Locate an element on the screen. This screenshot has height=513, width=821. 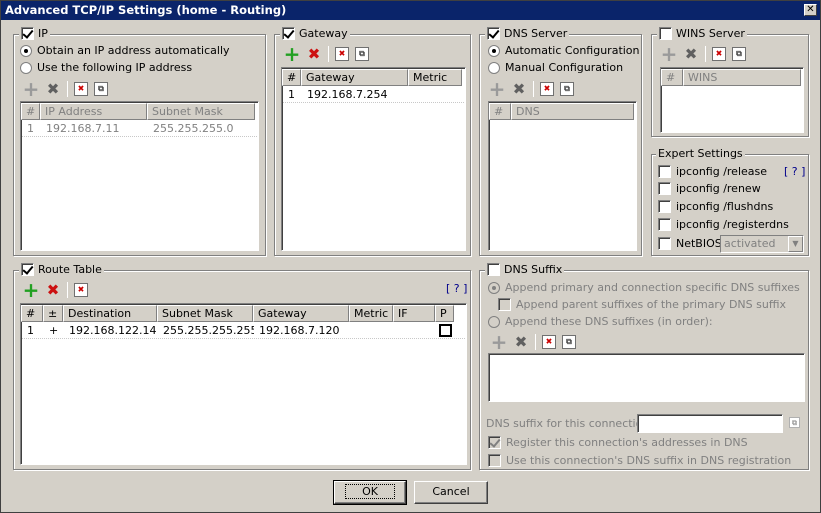
route-table-header: Route Table is located at coordinates (61, 269).